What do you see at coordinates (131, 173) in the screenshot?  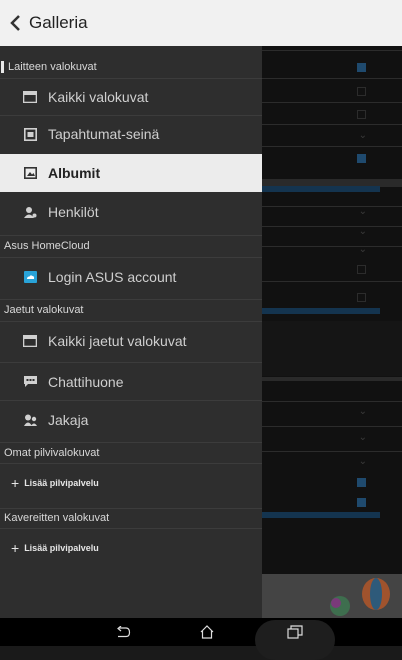 I see `drawer-item-albums: Albumit` at bounding box center [131, 173].